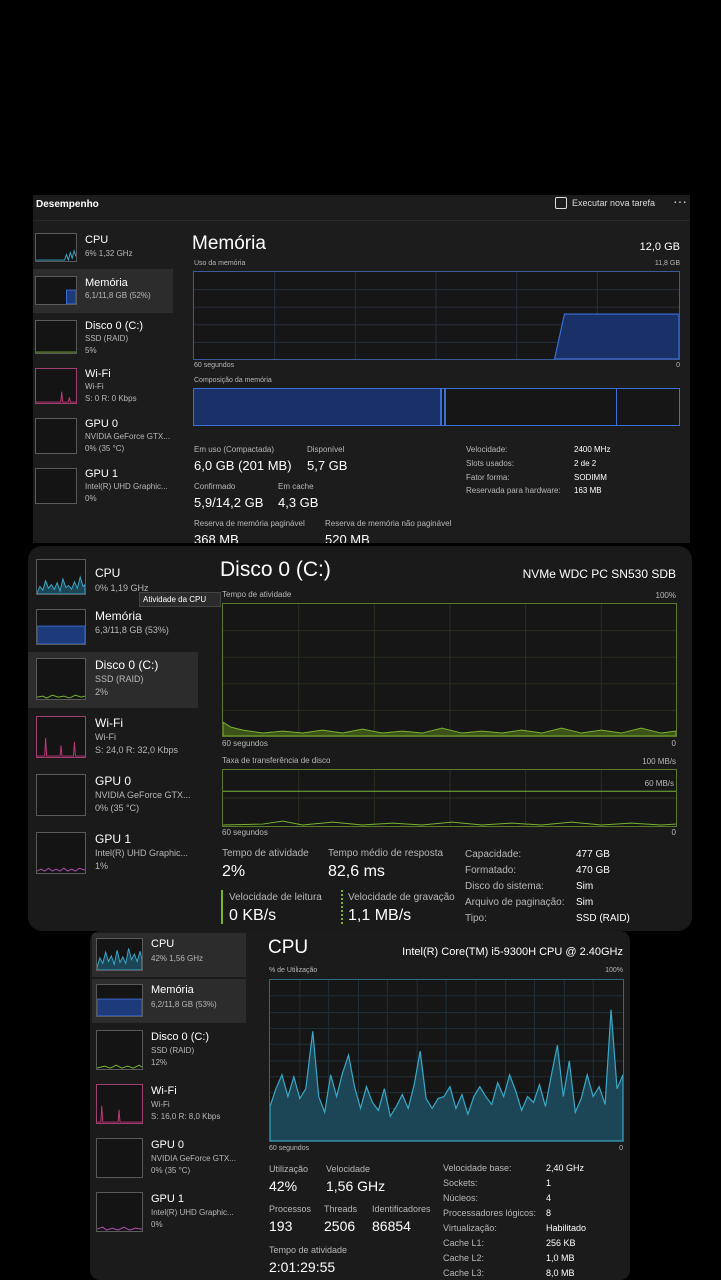 The image size is (721, 1280). I want to click on sidebar-item-wifi: Wi-Fi Wi-Fi S: 0 R: 0 Kbps, so click(103, 386).